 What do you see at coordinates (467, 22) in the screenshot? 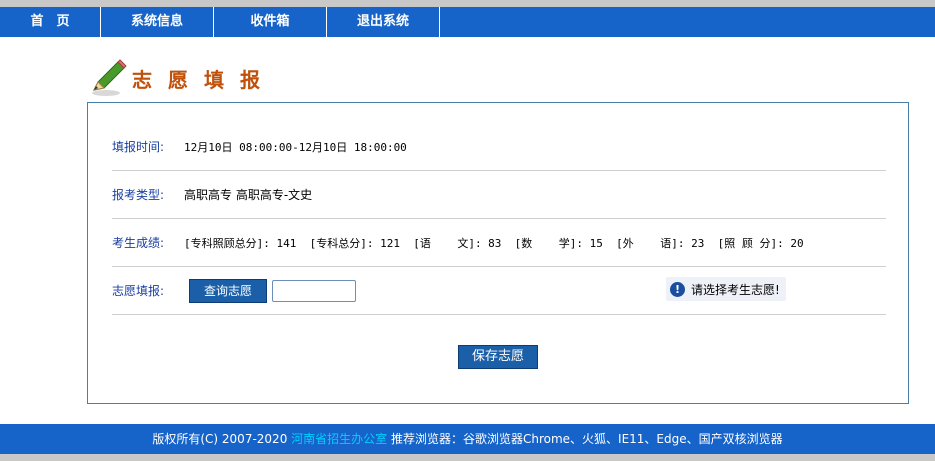
I see `top-nav: 首 页 系统信息 收件箱 退出系统` at bounding box center [467, 22].